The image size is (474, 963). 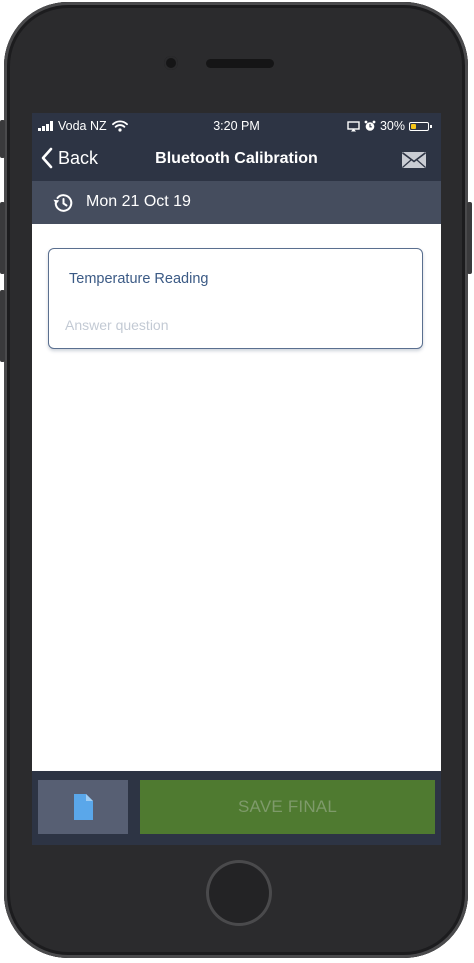 What do you see at coordinates (2, 238) in the screenshot?
I see `volume-up-button` at bounding box center [2, 238].